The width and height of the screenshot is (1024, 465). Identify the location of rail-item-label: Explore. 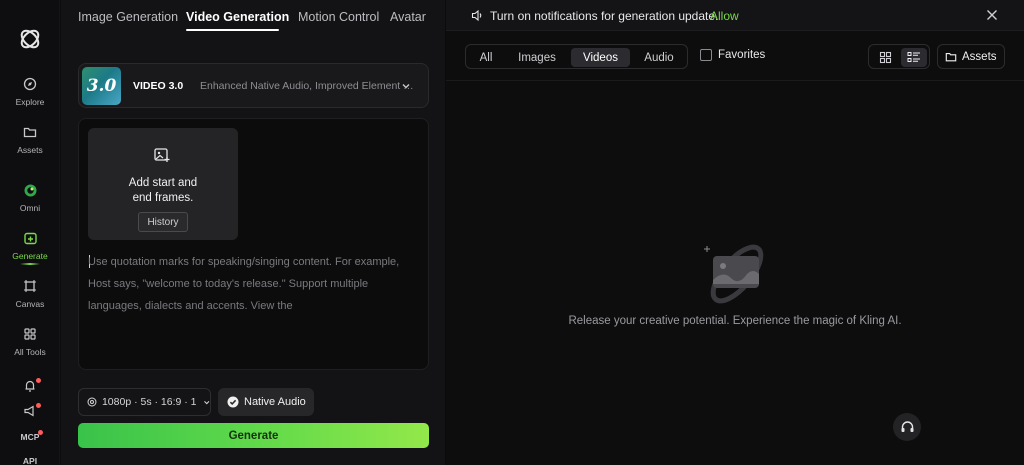
(30, 102).